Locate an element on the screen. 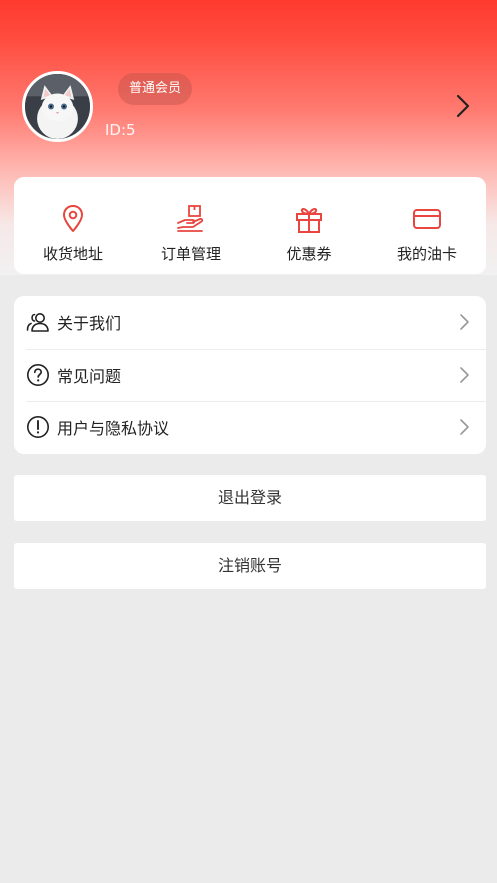 This screenshot has width=497, height=883. quick-action-label: 收货地址 is located at coordinates (72, 254).